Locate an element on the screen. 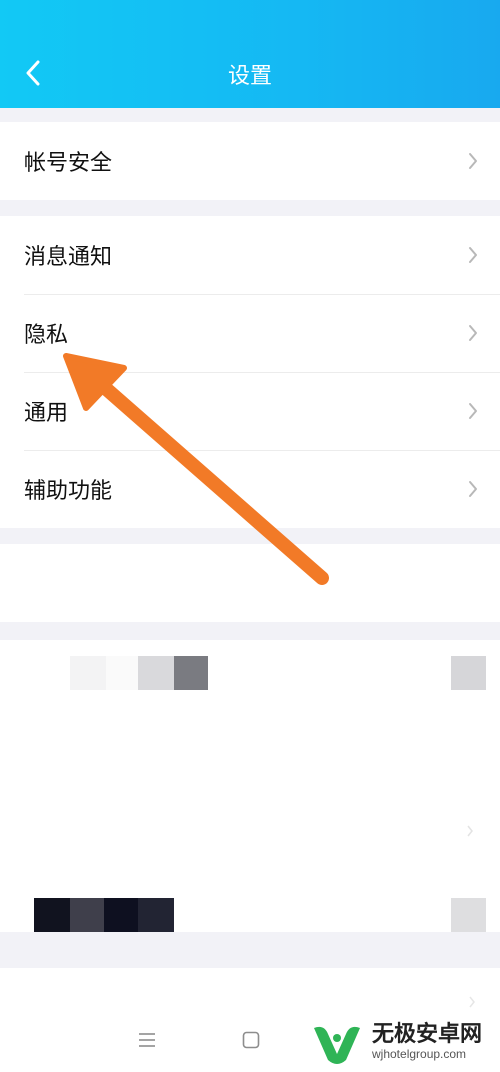  settings-item-label: 帐号安全 is located at coordinates (68, 163).